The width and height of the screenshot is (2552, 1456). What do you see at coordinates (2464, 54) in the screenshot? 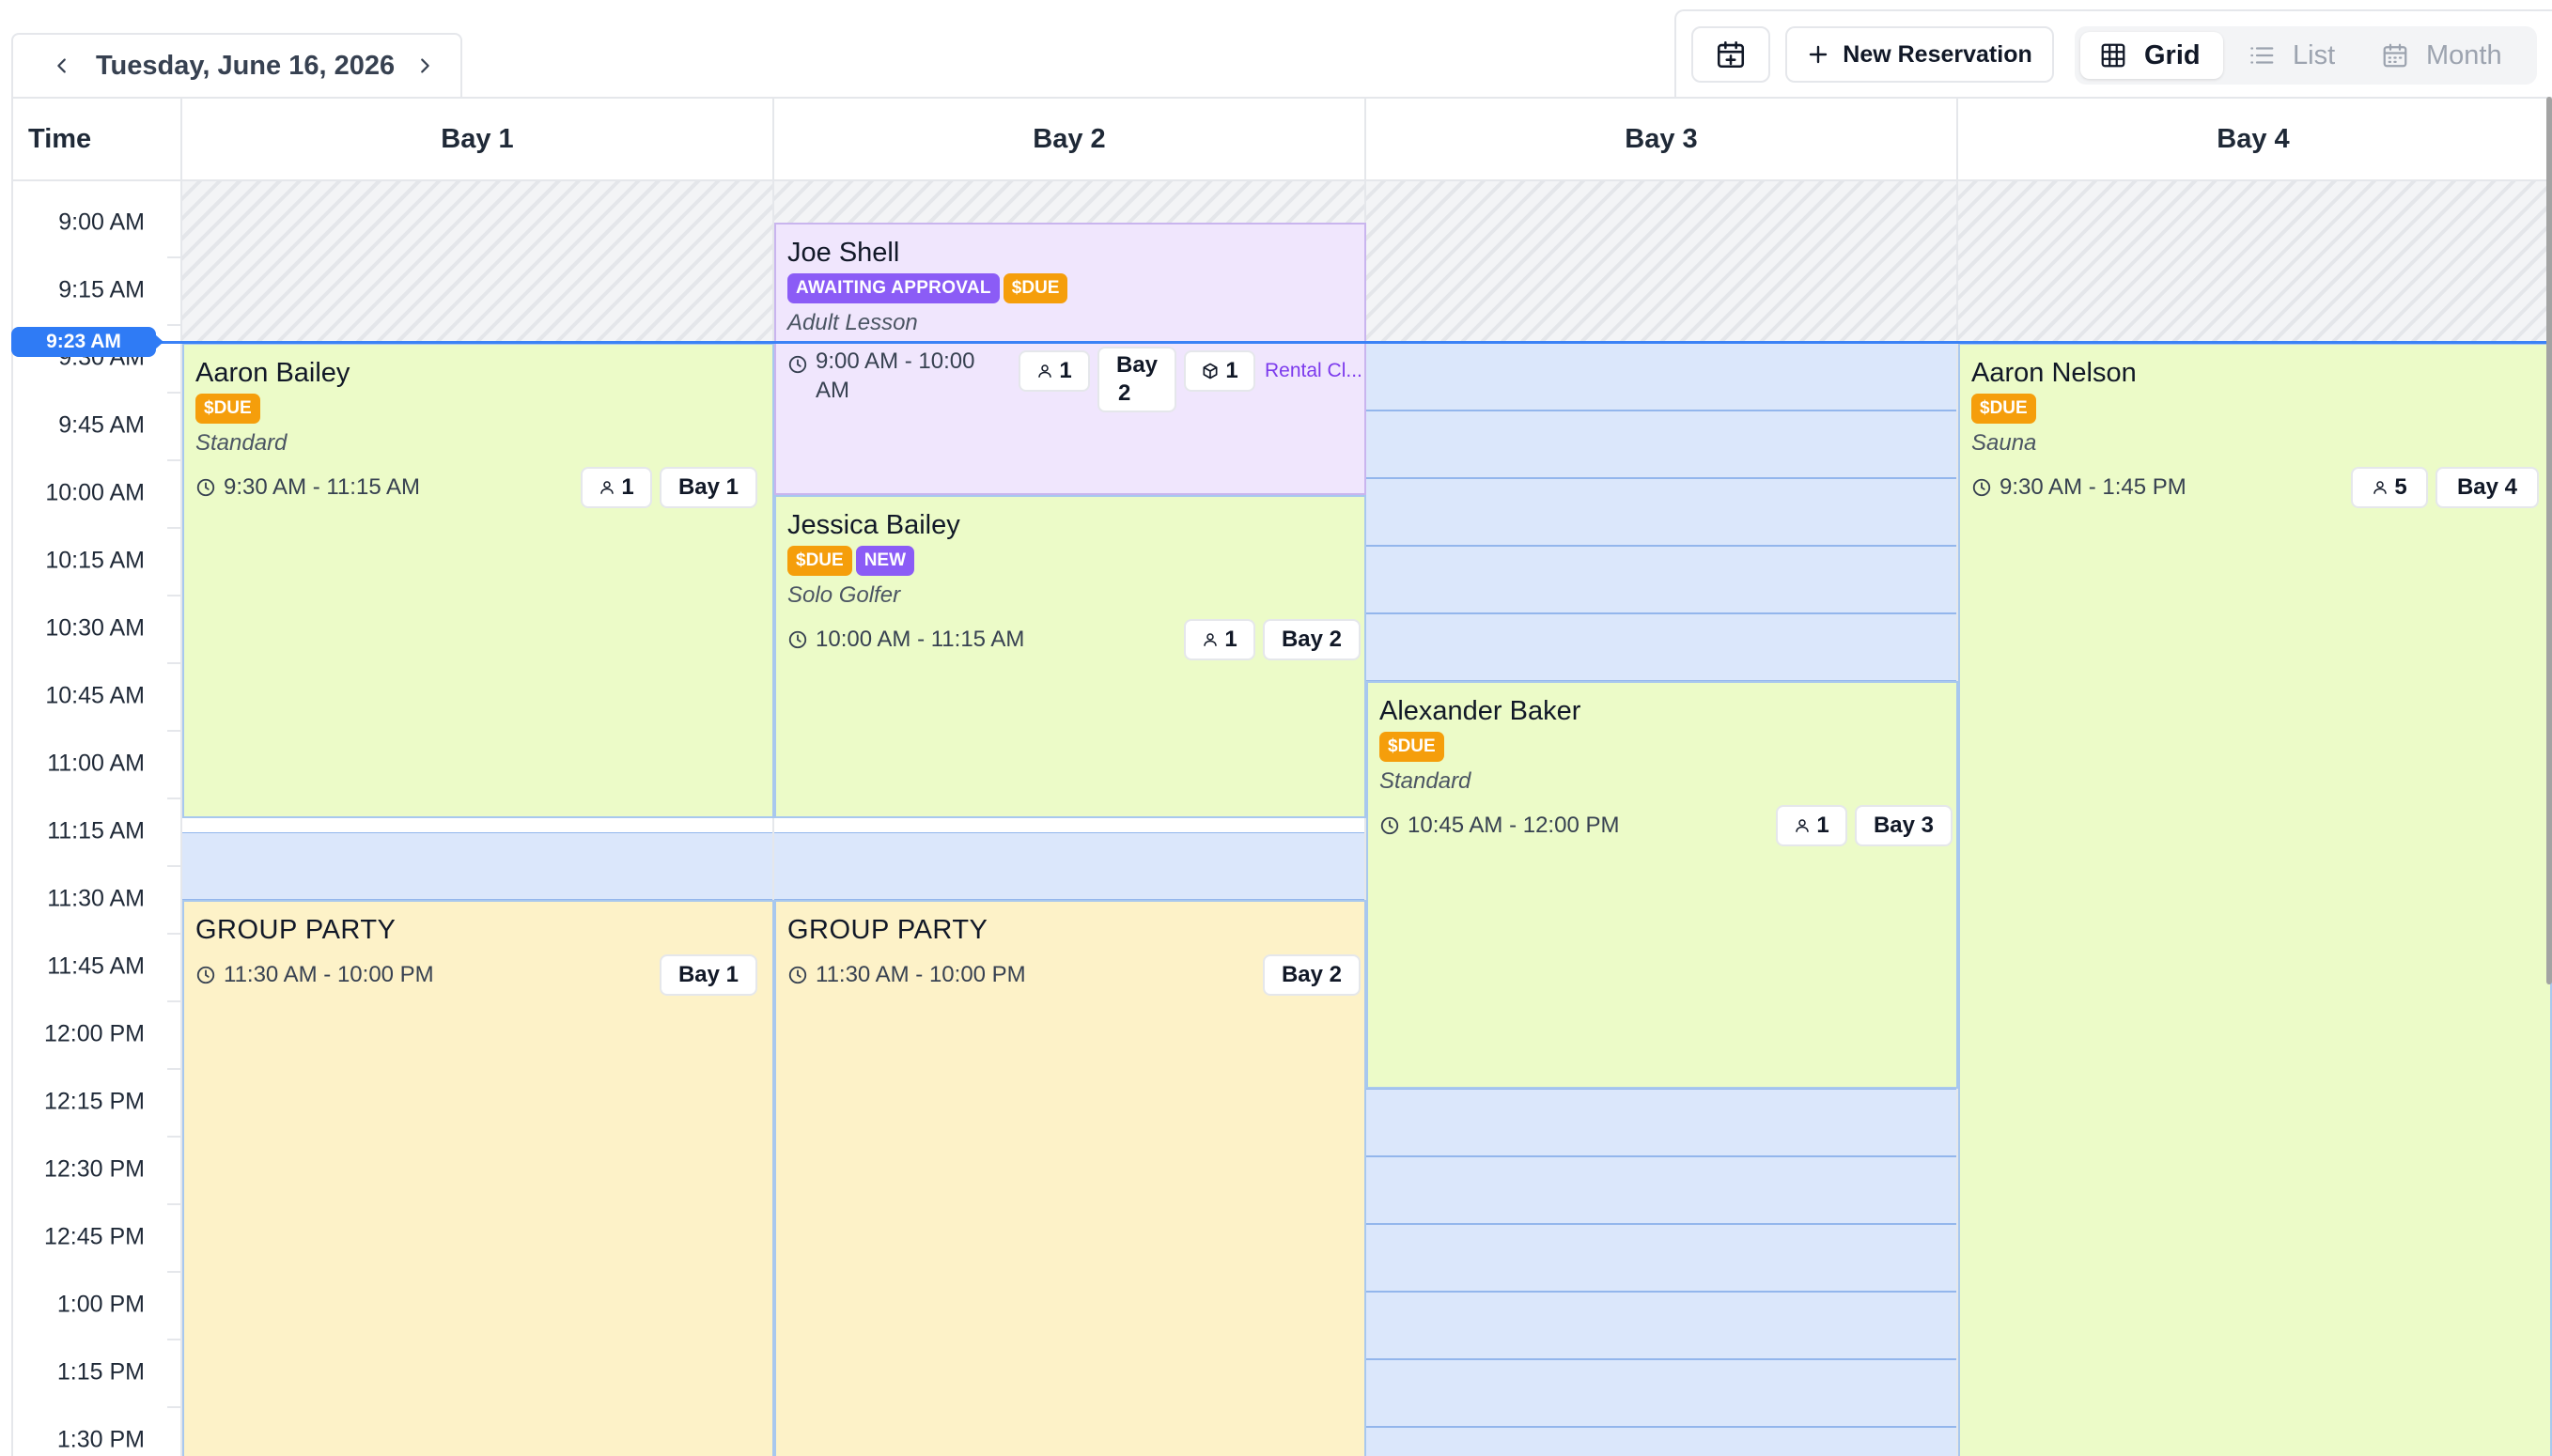
I see `month-view-label: Month` at bounding box center [2464, 54].